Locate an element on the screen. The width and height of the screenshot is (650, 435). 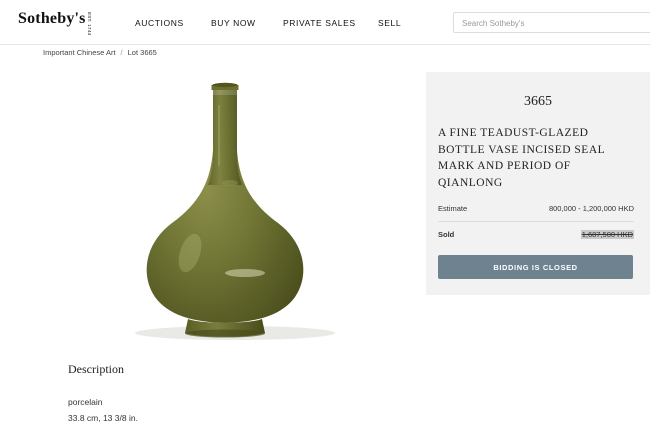
nav-private-sales: PRIVATE SALES is located at coordinates (319, 23).